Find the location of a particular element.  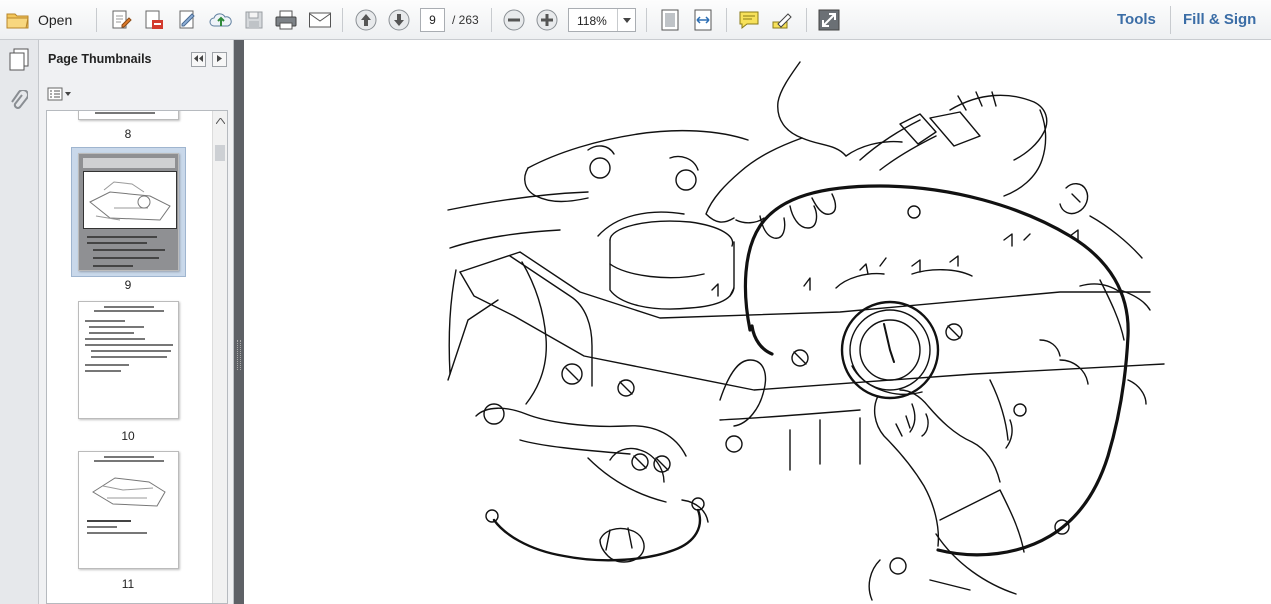

email-icon is located at coordinates (320, 20).